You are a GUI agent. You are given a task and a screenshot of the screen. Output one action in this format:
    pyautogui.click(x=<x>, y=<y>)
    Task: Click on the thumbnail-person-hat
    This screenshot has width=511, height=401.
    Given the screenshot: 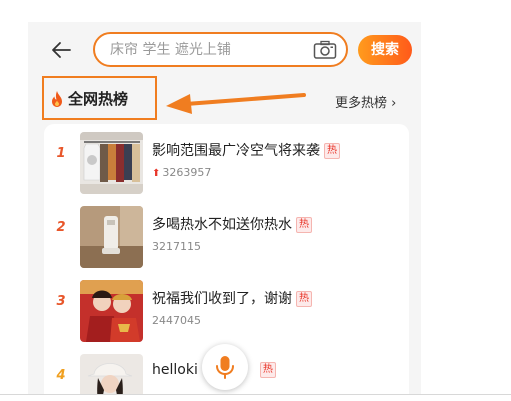 What is the action you would take?
    pyautogui.click(x=111, y=374)
    